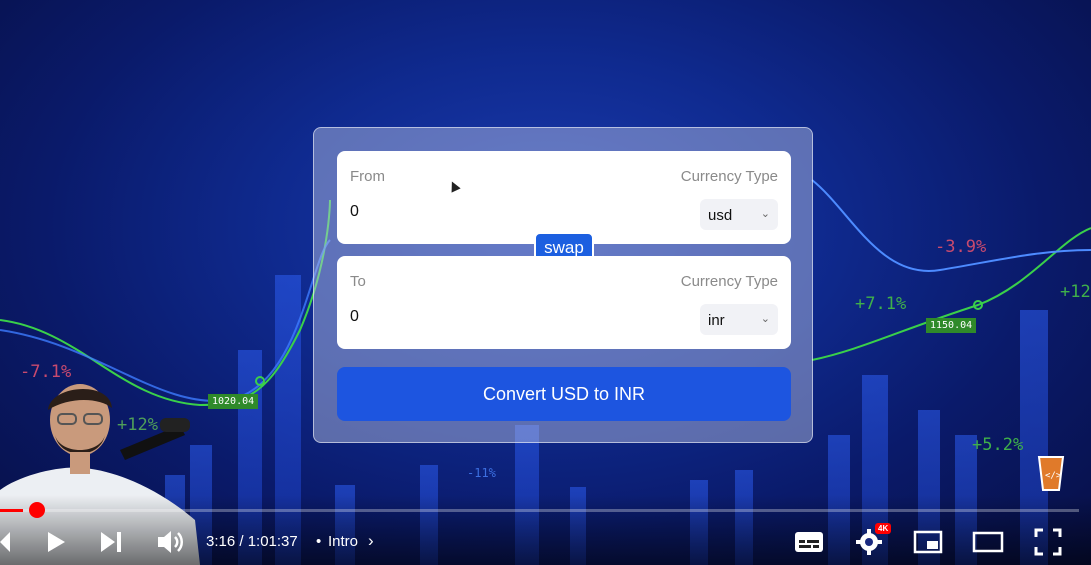  Describe the element at coordinates (988, 542) in the screenshot. I see `theater-icon` at that location.